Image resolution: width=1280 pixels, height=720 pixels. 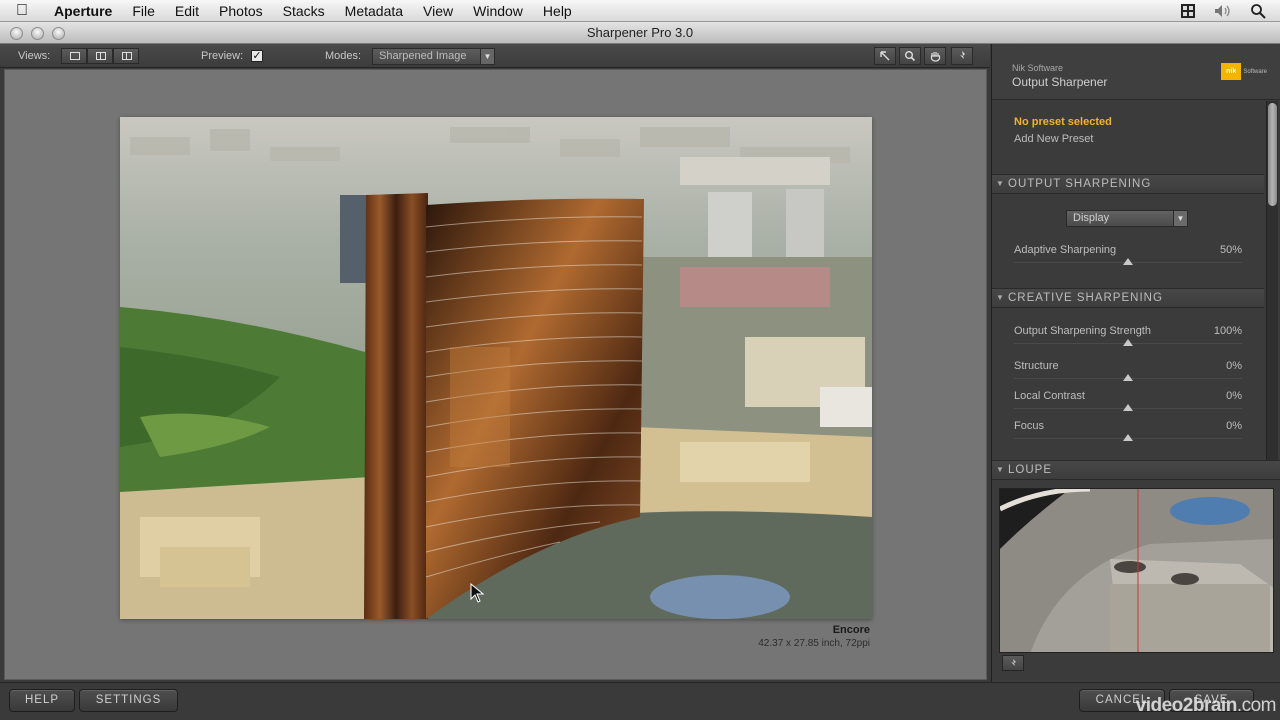 I want to click on slider-label: Local Contrast, so click(x=1049, y=396).